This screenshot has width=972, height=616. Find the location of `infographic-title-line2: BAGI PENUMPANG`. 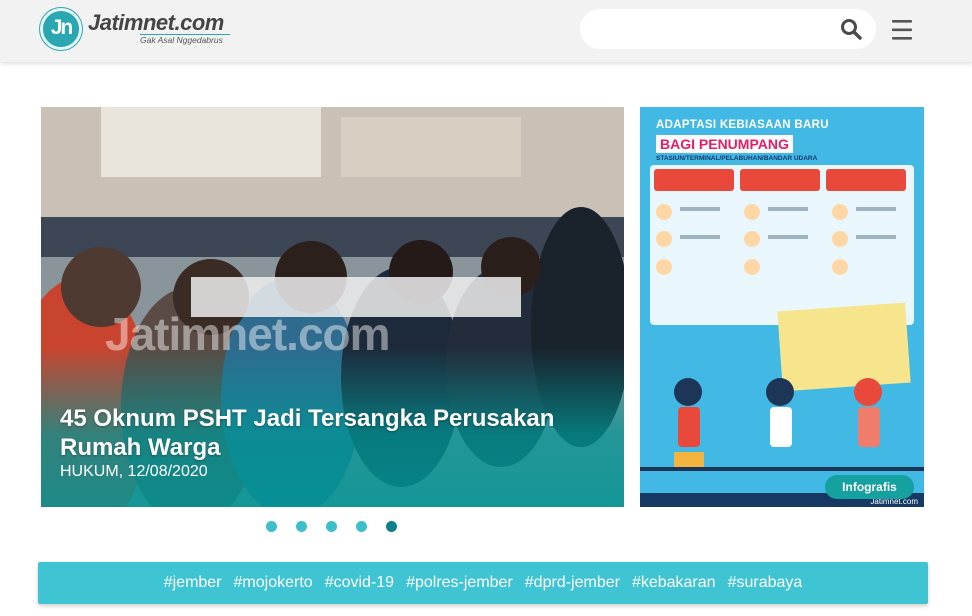

infographic-title-line2: BAGI PENUMPANG is located at coordinates (724, 144).